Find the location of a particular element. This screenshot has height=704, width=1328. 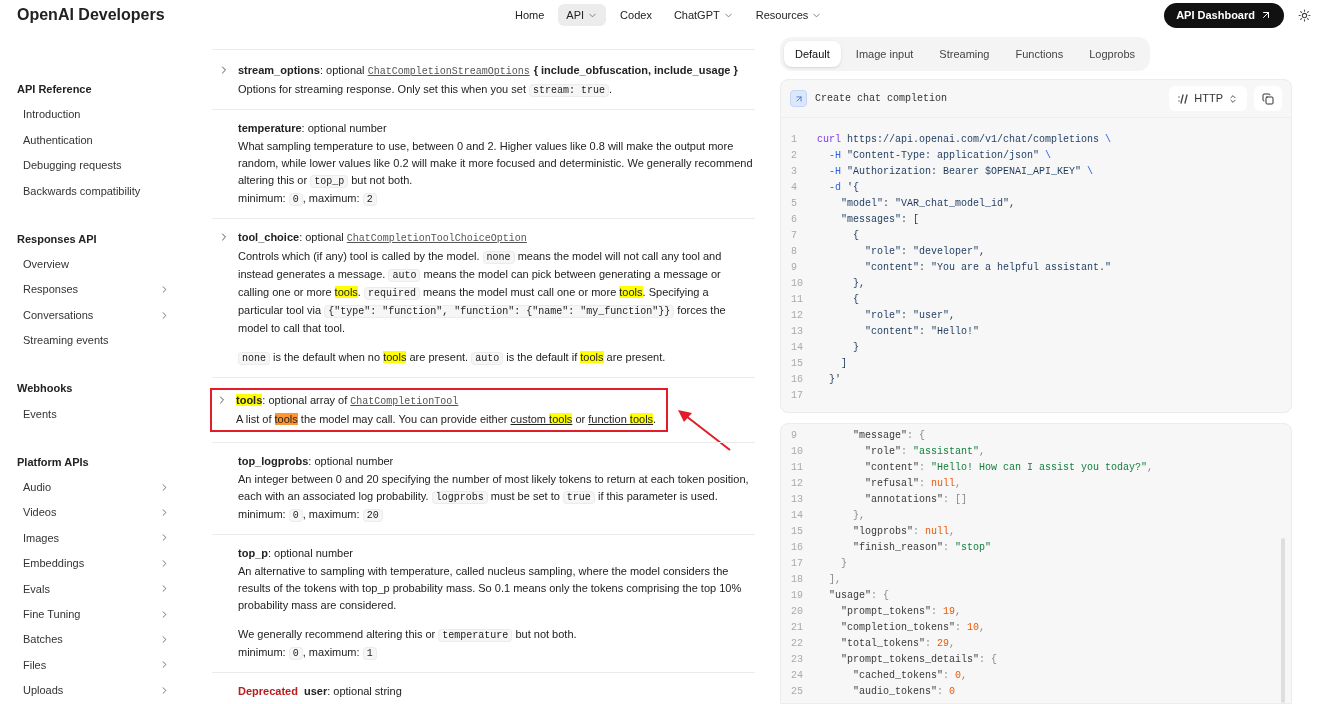

sidebar-item: Uploads is located at coordinates (93, 690).